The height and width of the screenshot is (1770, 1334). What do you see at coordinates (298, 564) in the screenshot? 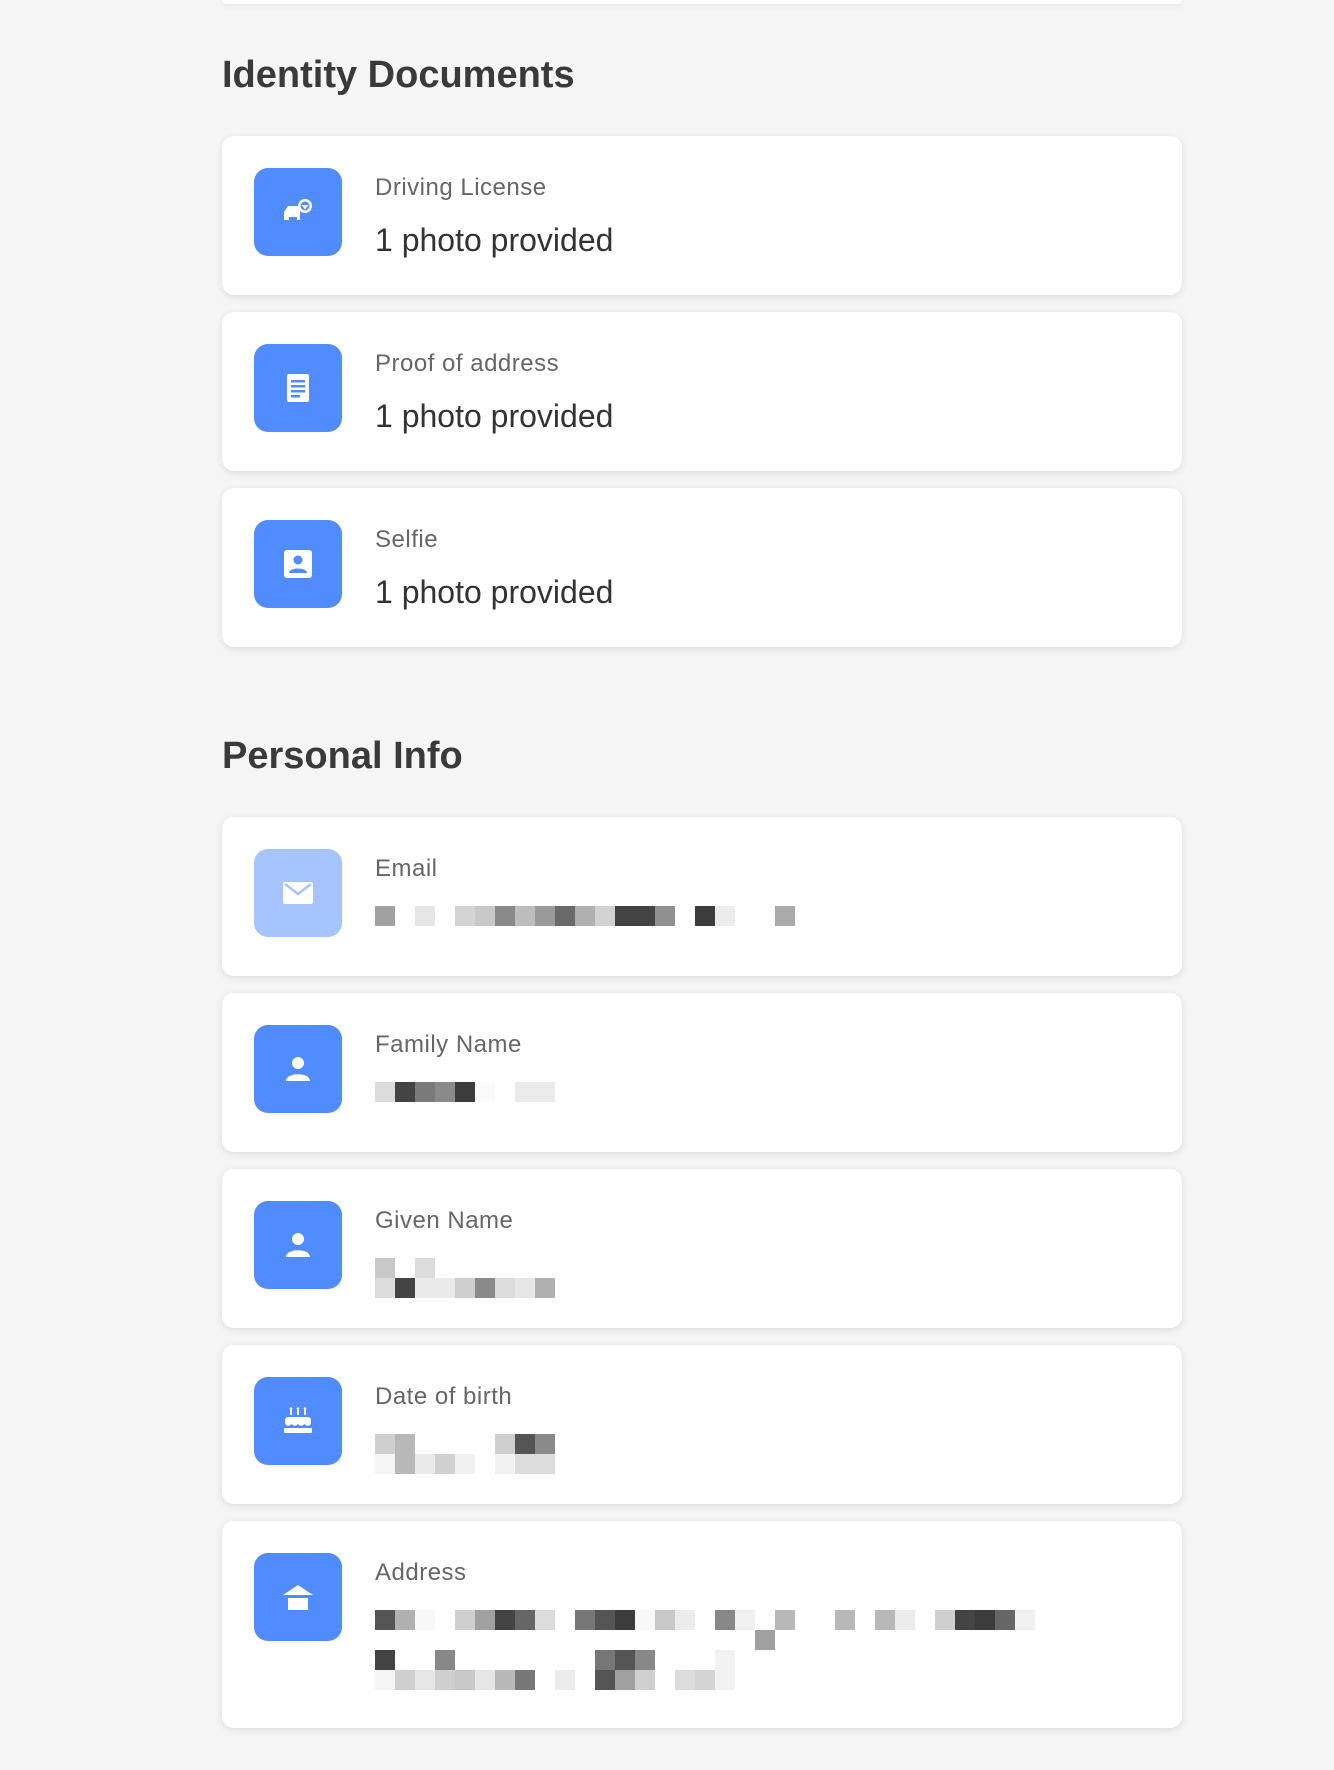
I see `portrait-icon` at bounding box center [298, 564].